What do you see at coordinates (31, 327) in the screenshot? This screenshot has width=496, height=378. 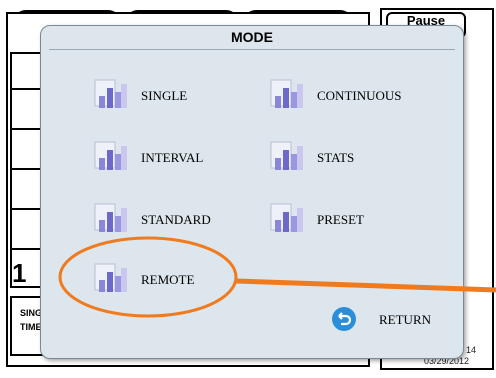 I see `info-line-2: TIME` at bounding box center [31, 327].